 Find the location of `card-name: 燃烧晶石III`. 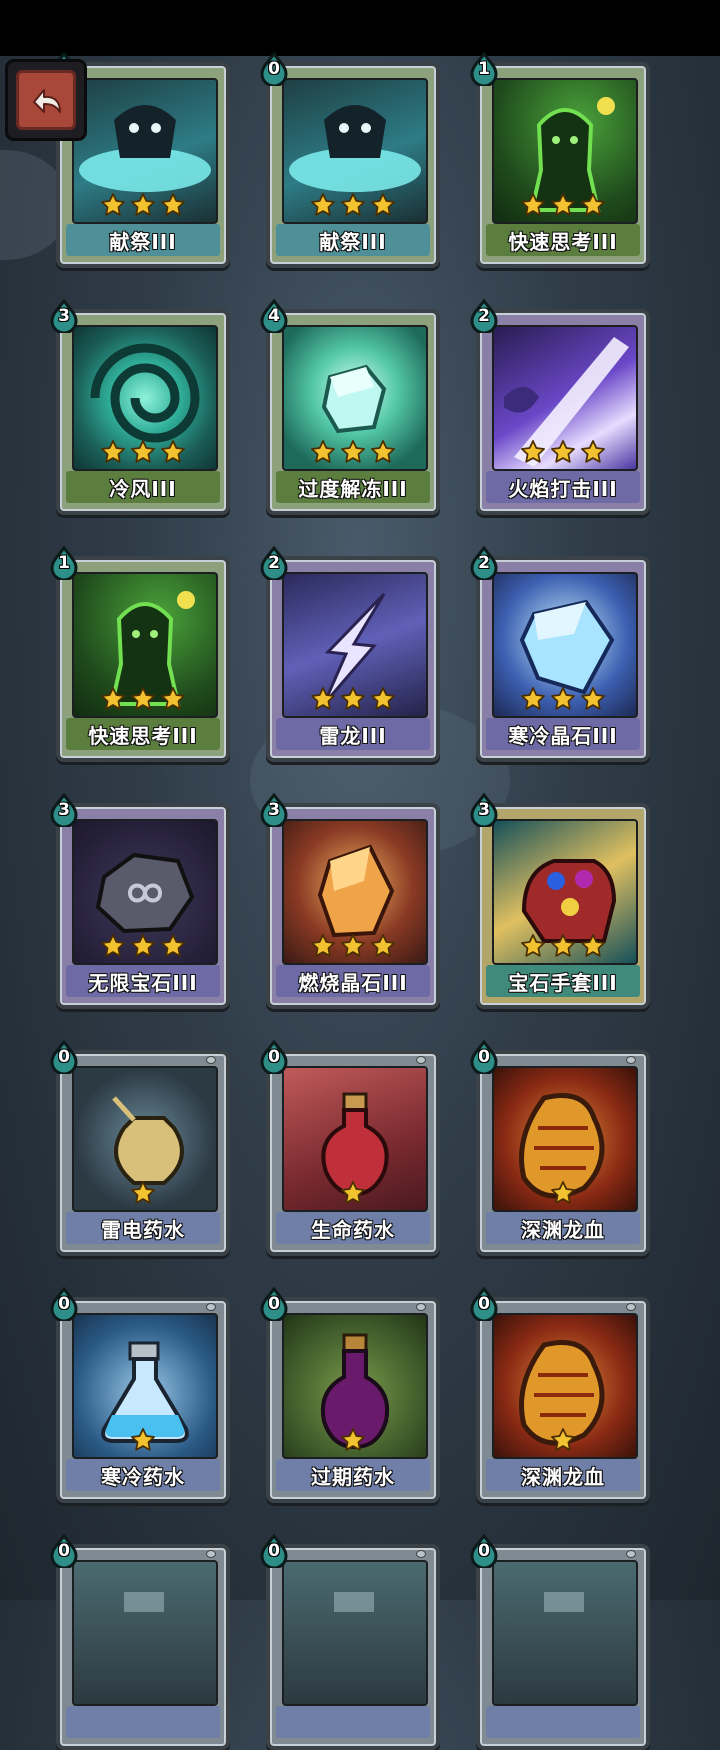

card-name: 燃烧晶石III is located at coordinates (353, 981).